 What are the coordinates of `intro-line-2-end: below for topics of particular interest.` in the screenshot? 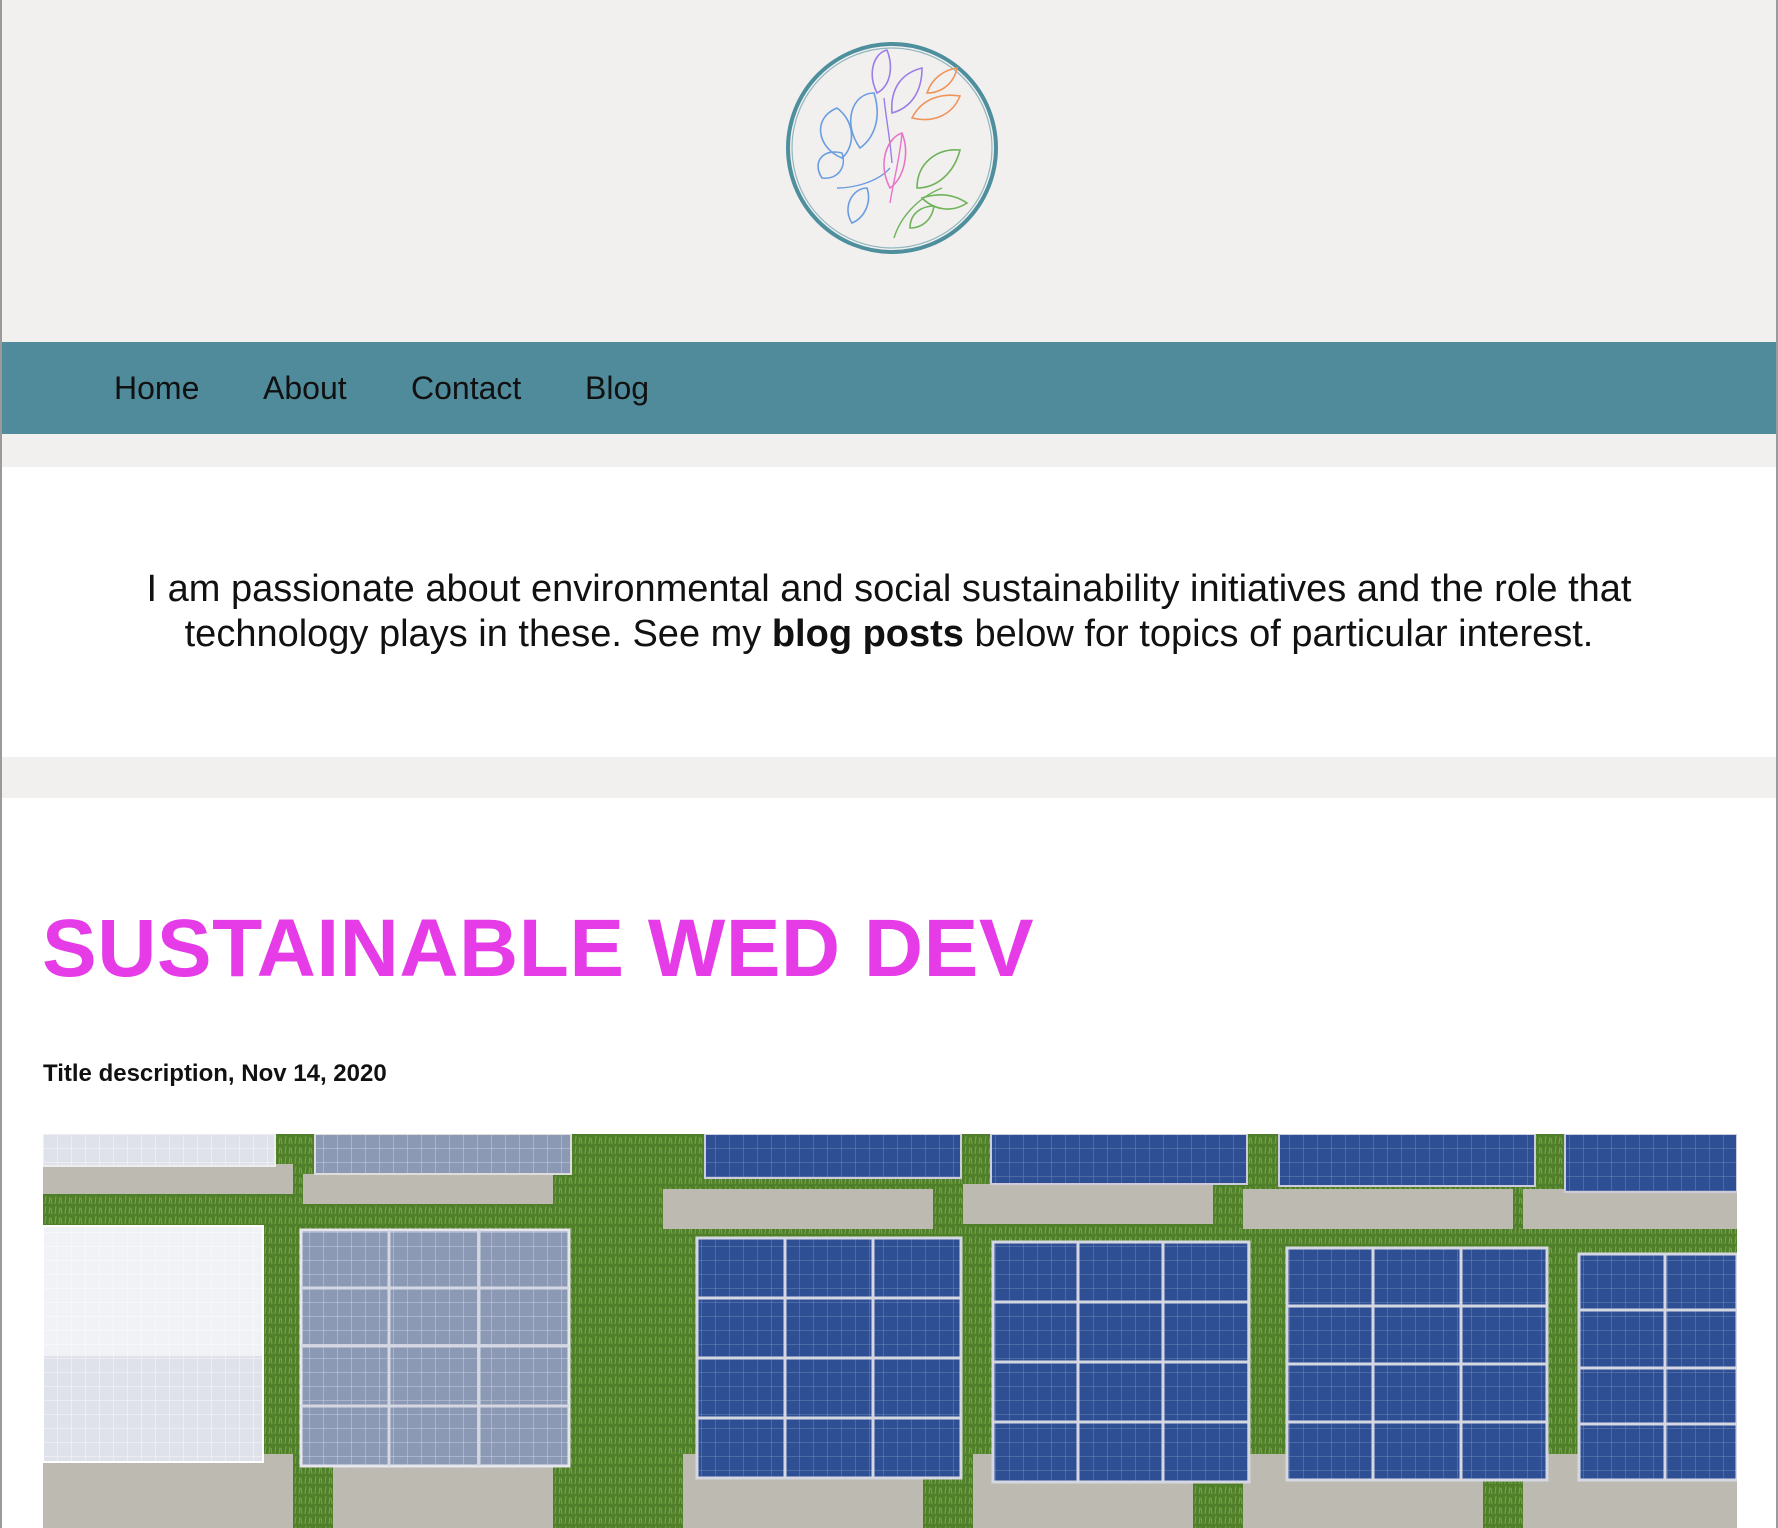 It's located at (1278, 634).